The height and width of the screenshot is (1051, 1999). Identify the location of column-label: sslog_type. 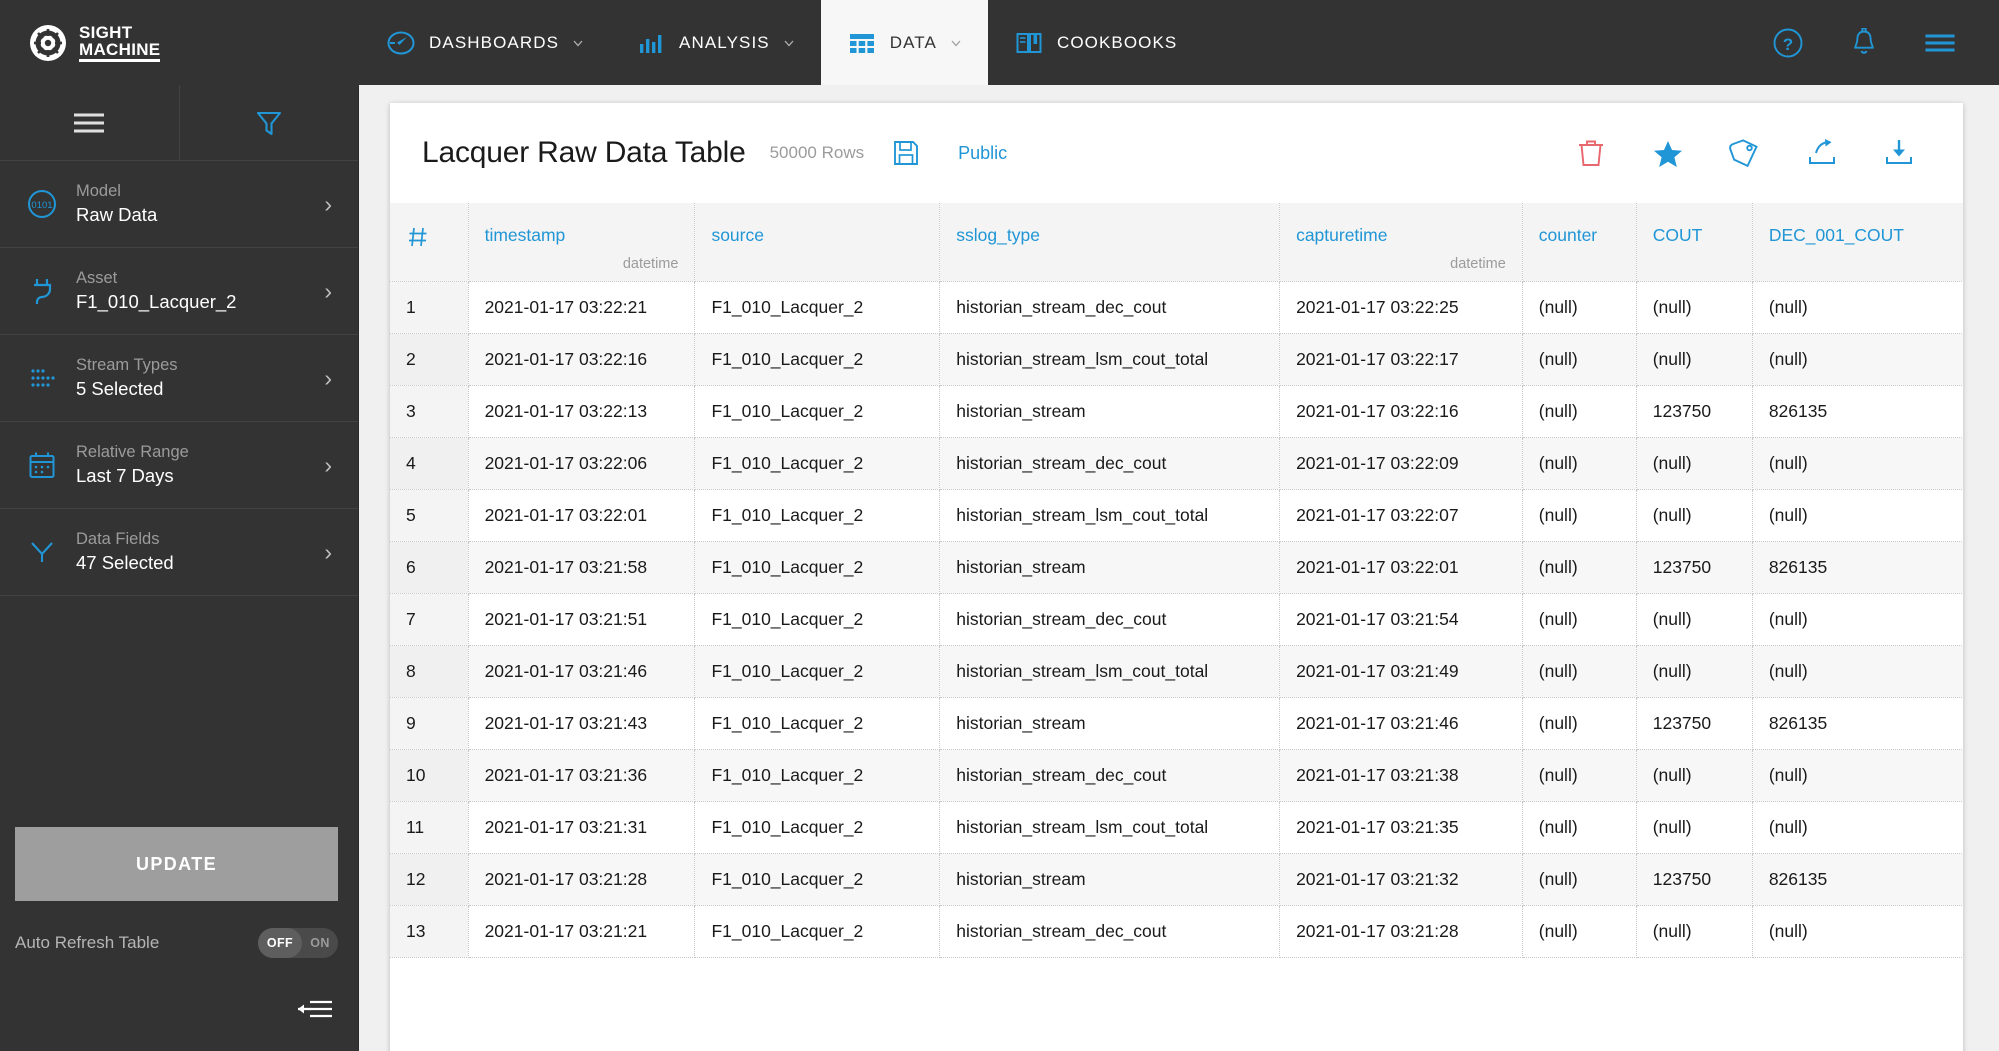
(998, 235).